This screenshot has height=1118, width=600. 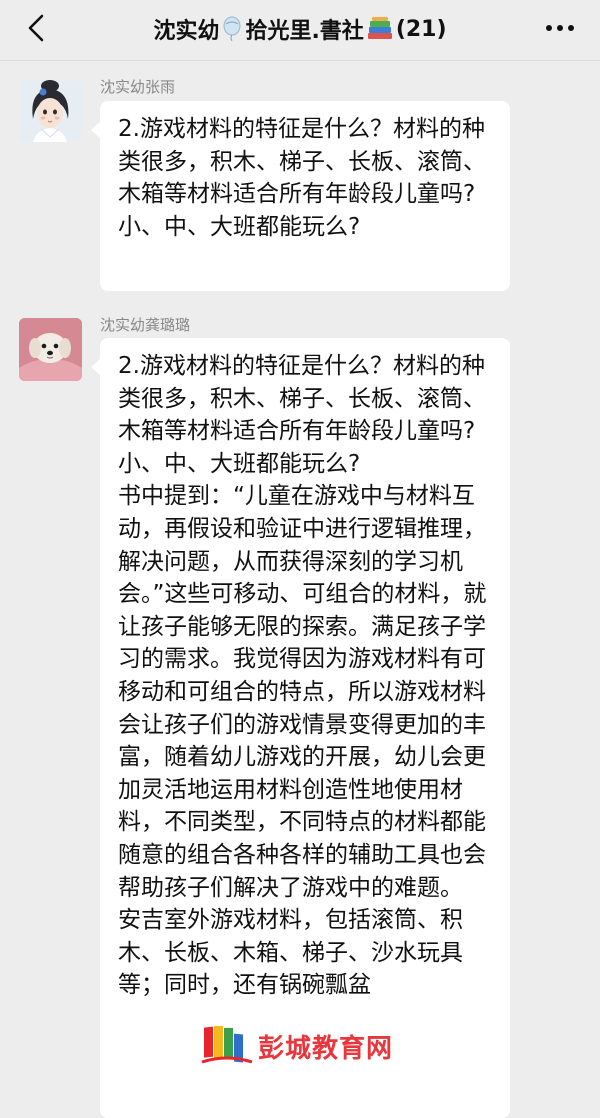 I want to click on title-text-part1: 沈实幼, so click(x=186, y=31).